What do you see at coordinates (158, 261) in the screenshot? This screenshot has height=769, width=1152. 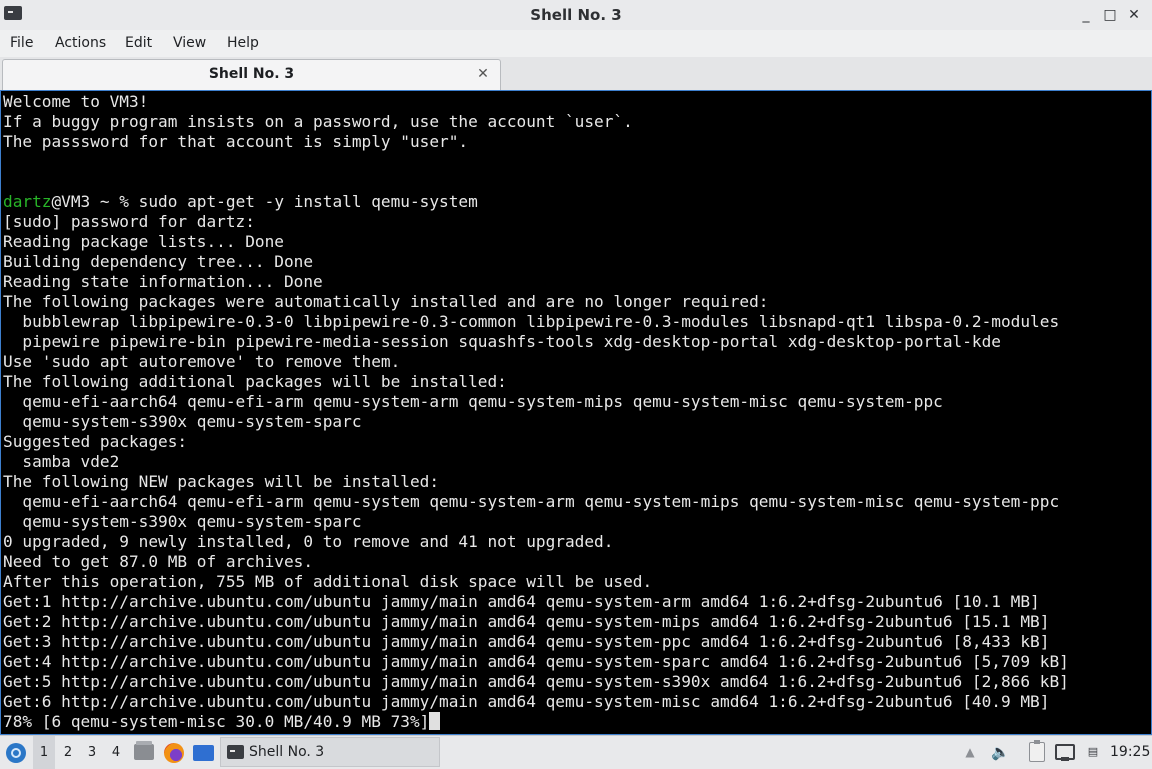 I see `output-line: Building dependency tree... Done` at bounding box center [158, 261].